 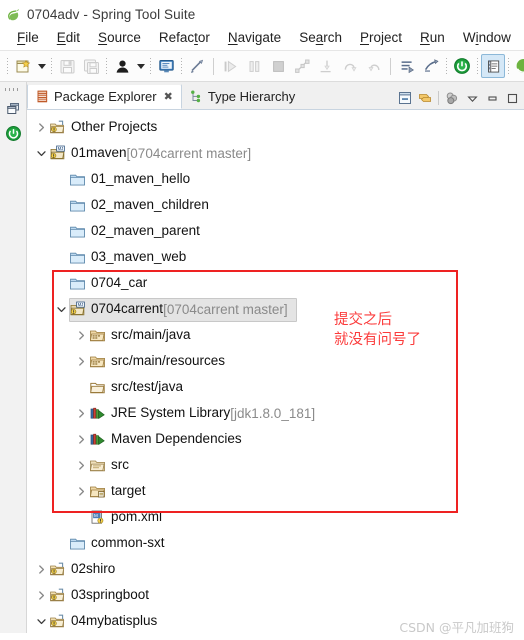 What do you see at coordinates (405, 98) in the screenshot?
I see `collapse-all-button` at bounding box center [405, 98].